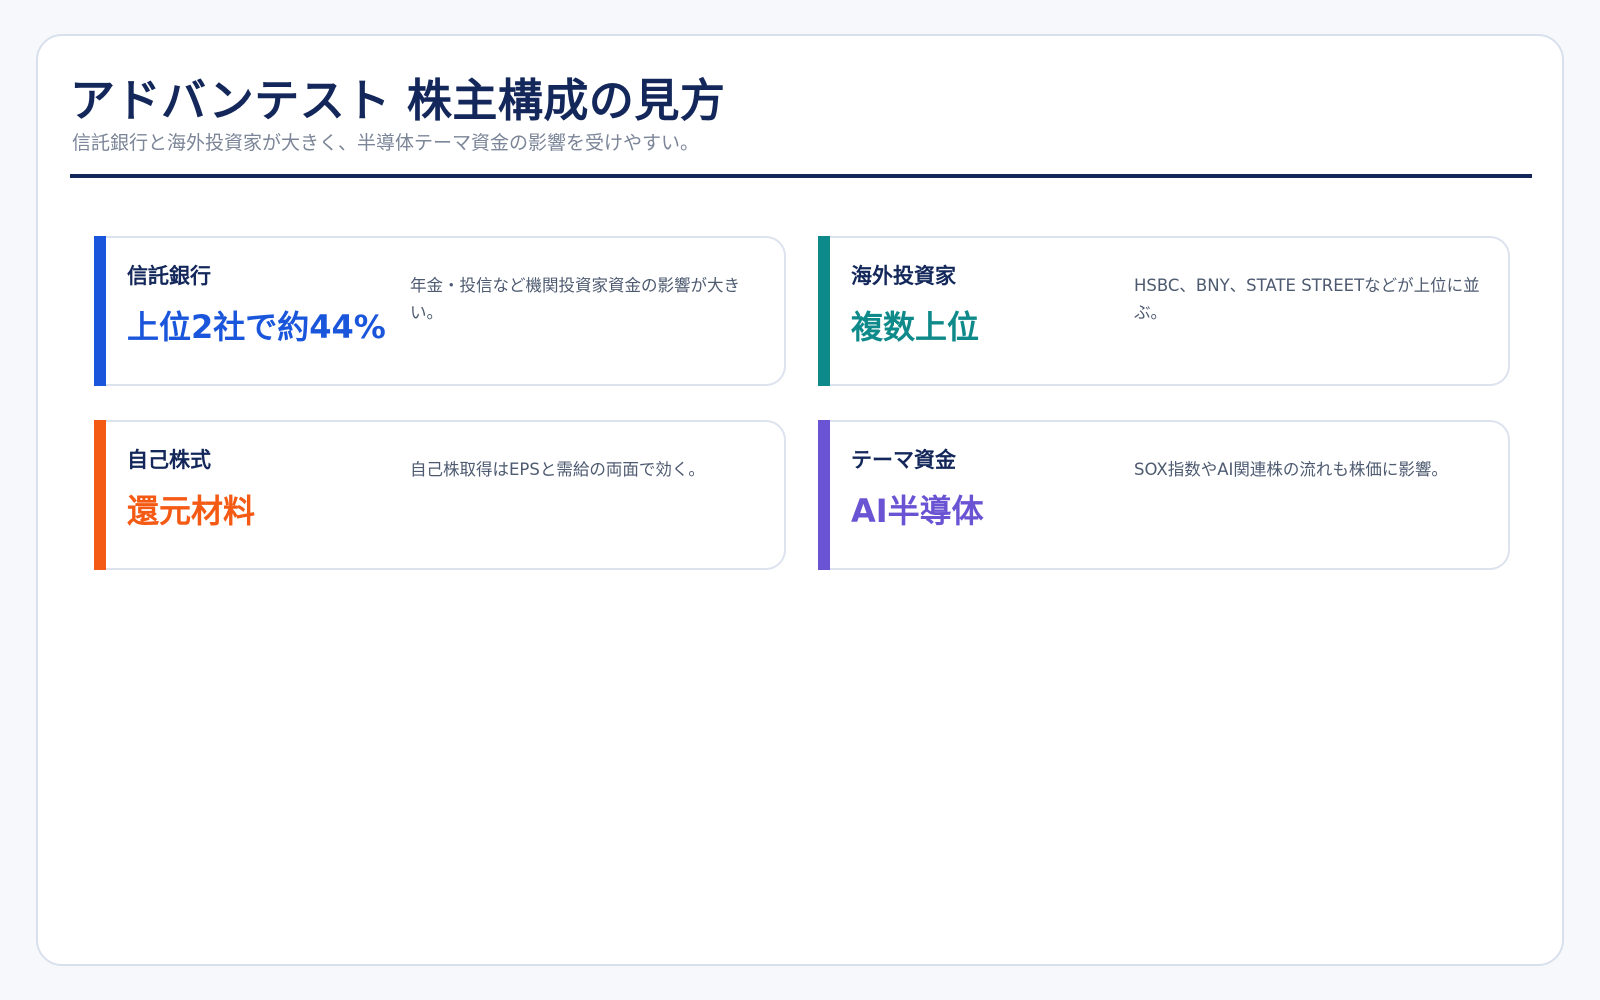 This screenshot has height=1000, width=1600. What do you see at coordinates (917, 511) in the screenshot?
I see `card-value: AI半導体` at bounding box center [917, 511].